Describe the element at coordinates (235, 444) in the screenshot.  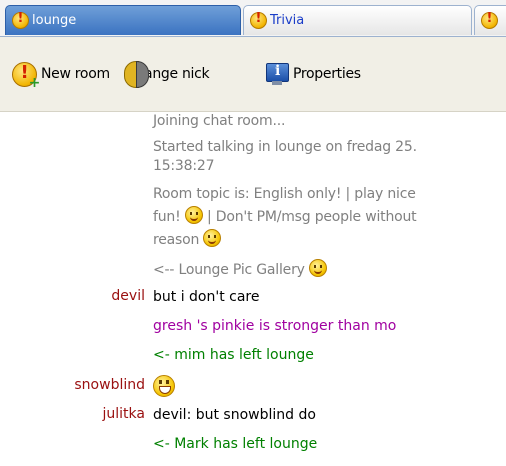
I see `message-text: <- Mark has left lounge` at that location.